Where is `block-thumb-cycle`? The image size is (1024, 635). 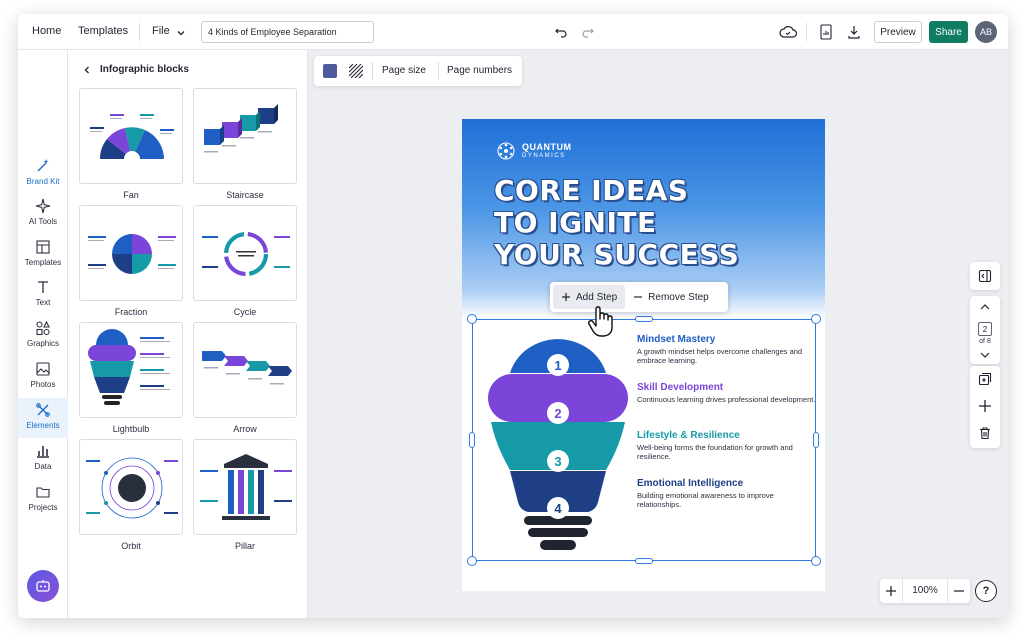 block-thumb-cycle is located at coordinates (245, 253).